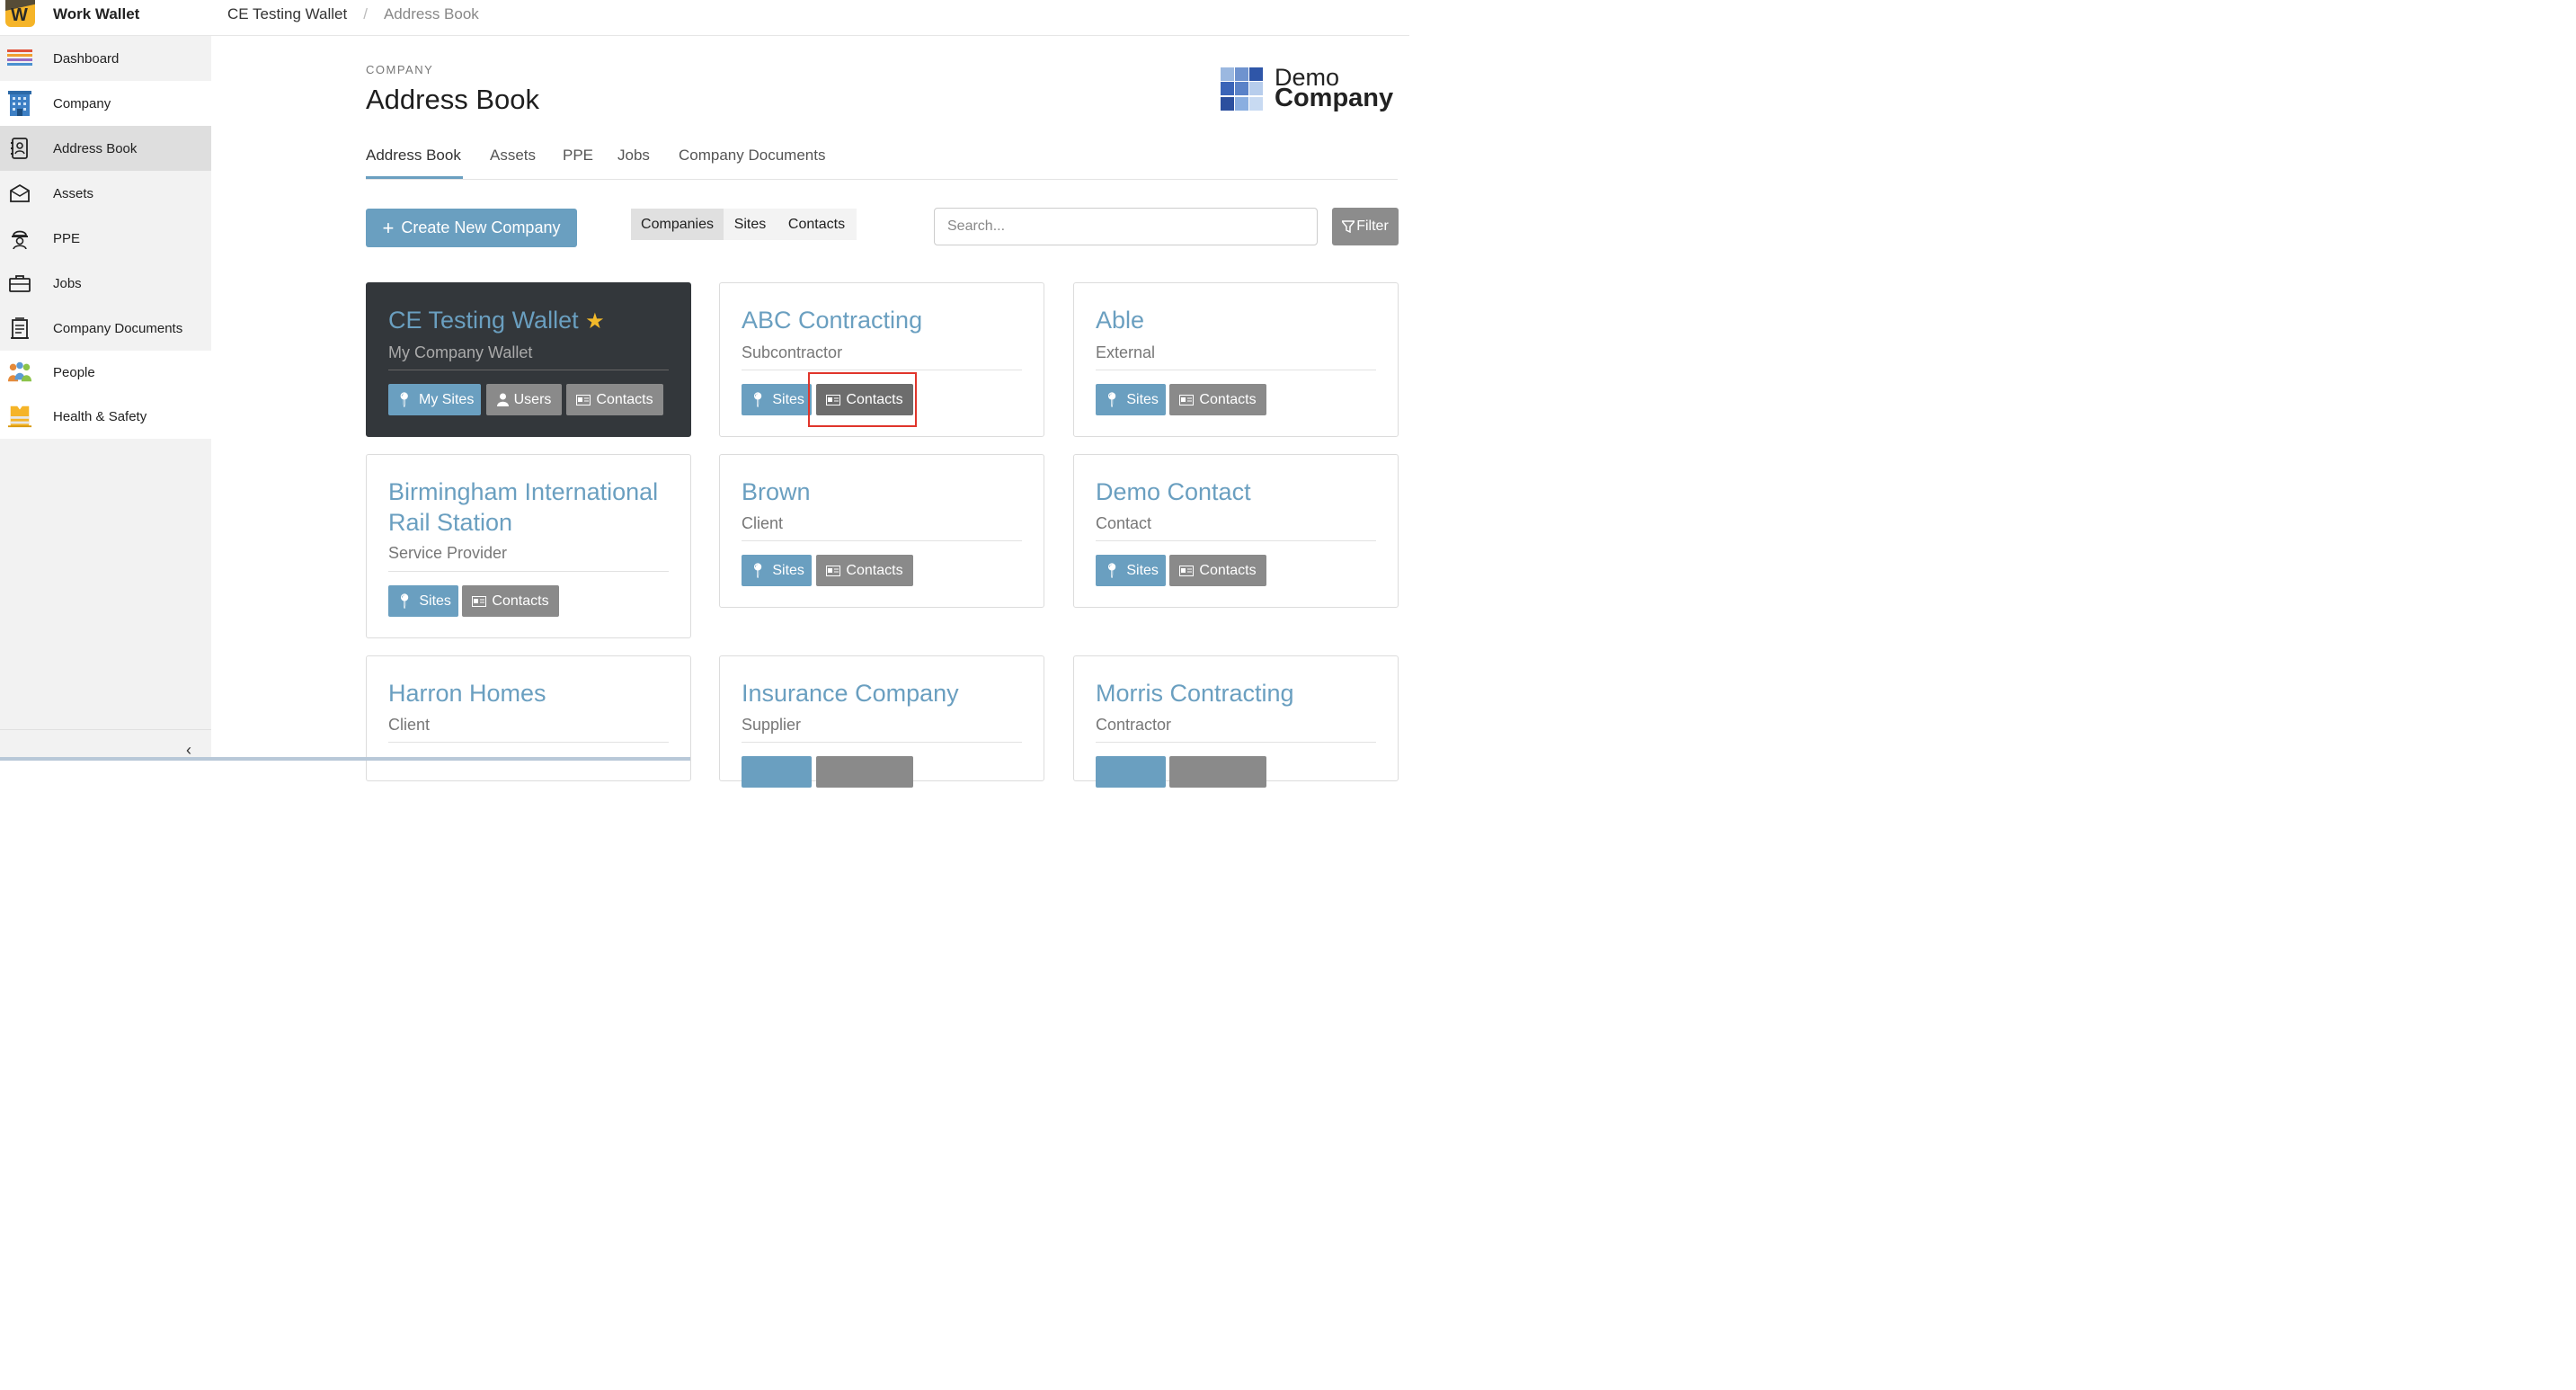  I want to click on assets-icon, so click(19, 193).